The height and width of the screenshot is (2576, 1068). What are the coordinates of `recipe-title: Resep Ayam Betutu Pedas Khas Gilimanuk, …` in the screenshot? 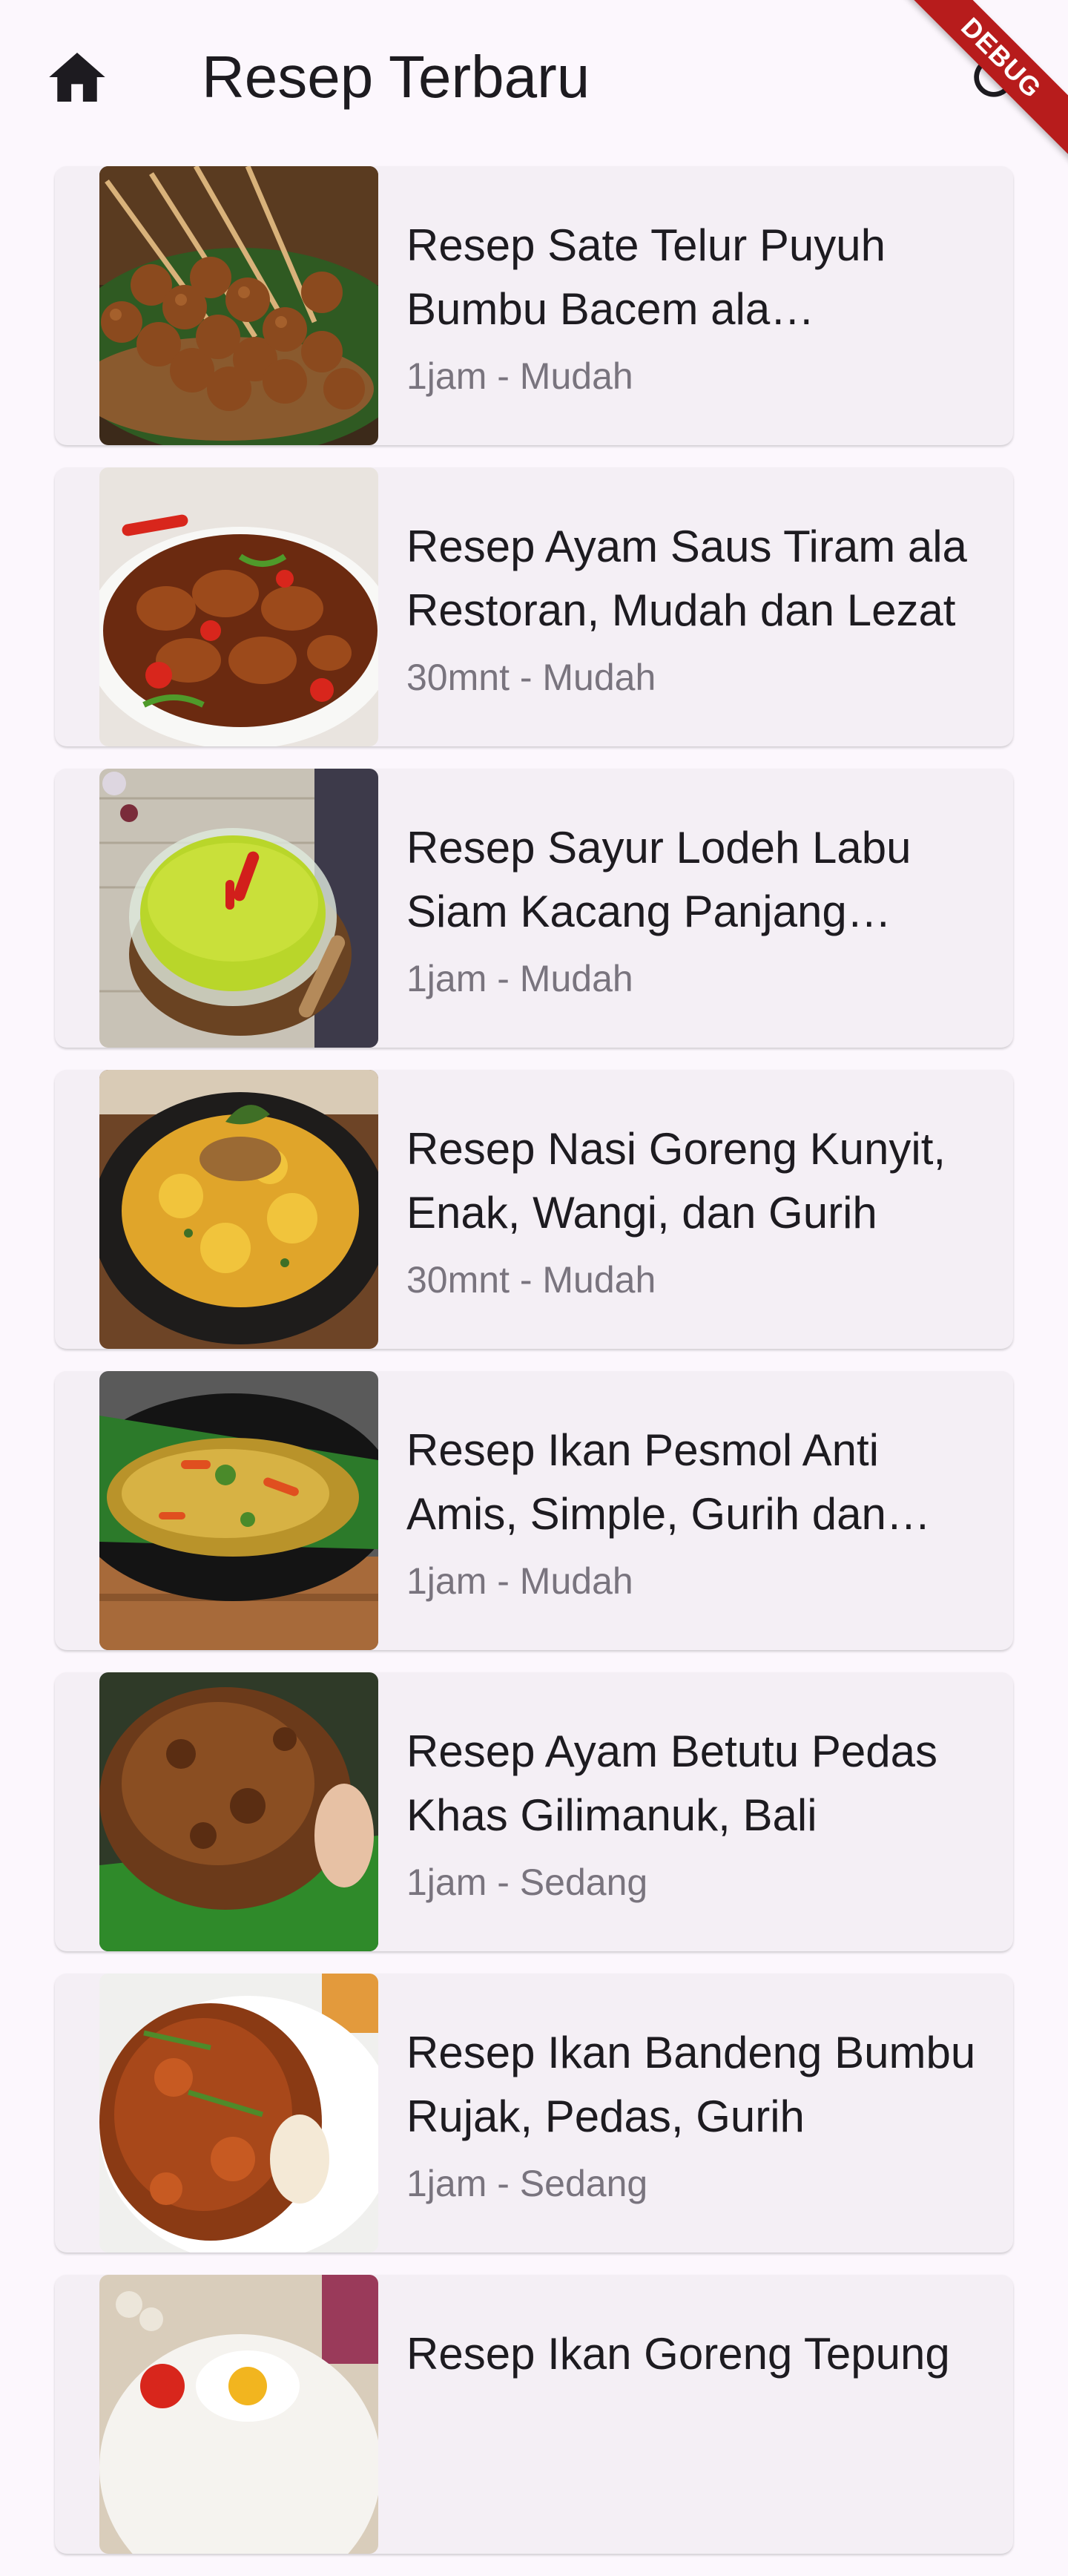 It's located at (672, 1783).